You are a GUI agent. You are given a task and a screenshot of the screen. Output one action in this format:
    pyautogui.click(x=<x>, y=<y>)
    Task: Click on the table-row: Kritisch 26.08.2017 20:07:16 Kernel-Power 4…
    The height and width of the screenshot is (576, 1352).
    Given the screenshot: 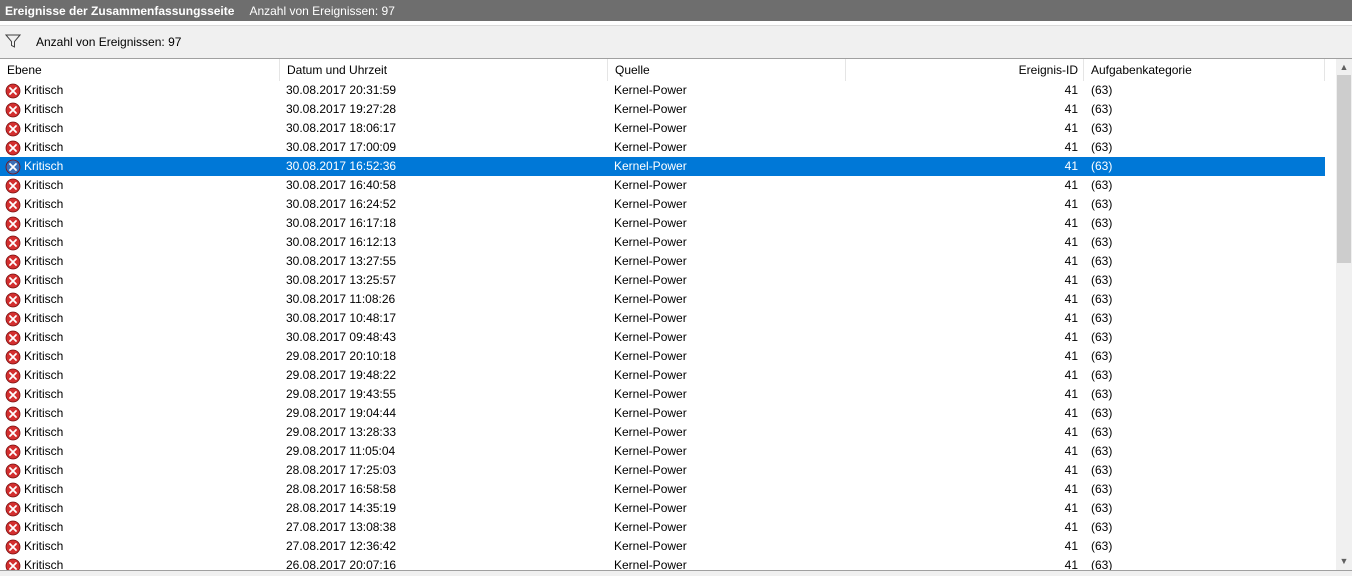 What is the action you would take?
    pyautogui.click(x=662, y=563)
    